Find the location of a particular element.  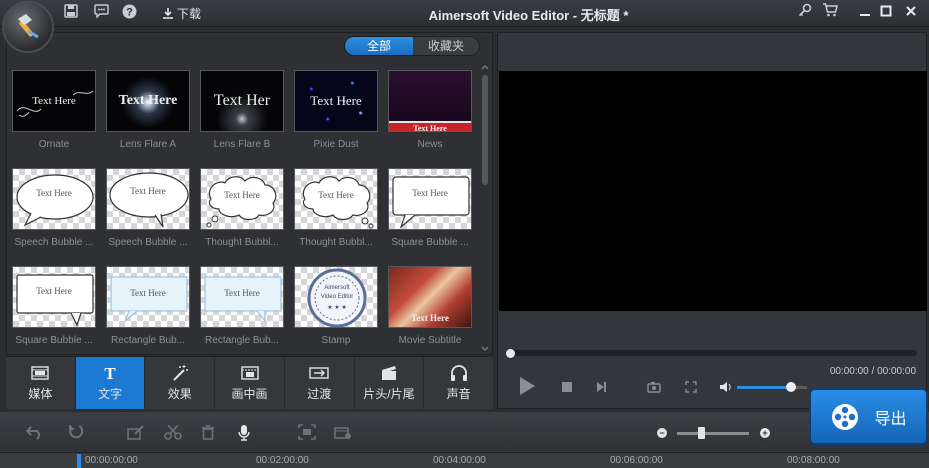

ruler-tick-label: 00:02:00:00 is located at coordinates (282, 460).